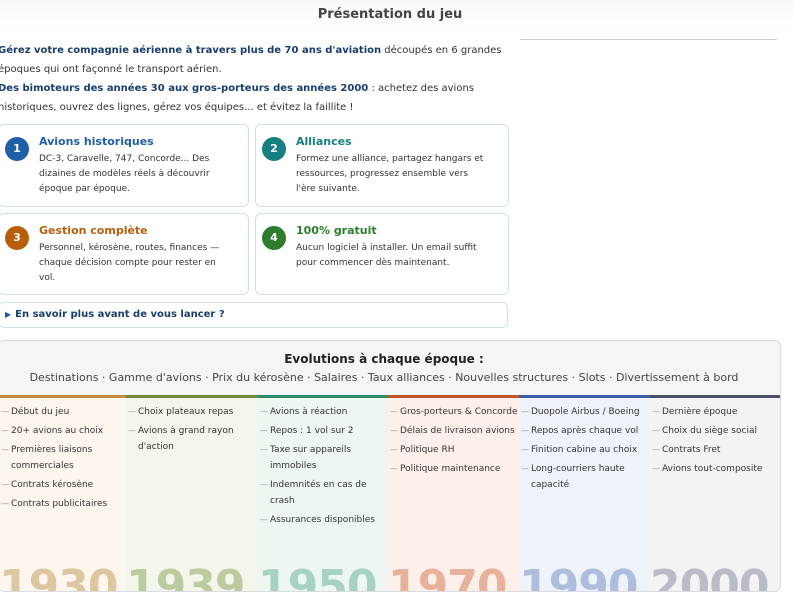 The height and width of the screenshot is (592, 793). Describe the element at coordinates (17, 238) in the screenshot. I see `feature-number-badge: 3` at that location.